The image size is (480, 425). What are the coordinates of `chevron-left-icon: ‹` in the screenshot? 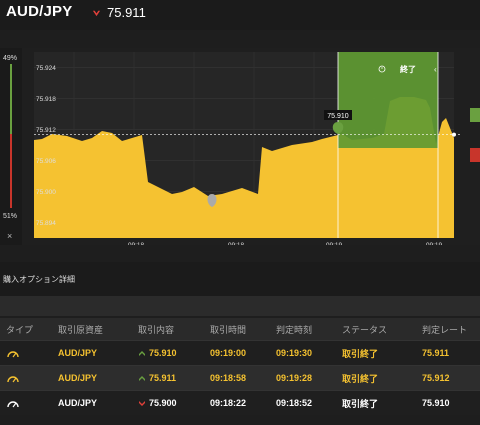 It's located at (435, 69).